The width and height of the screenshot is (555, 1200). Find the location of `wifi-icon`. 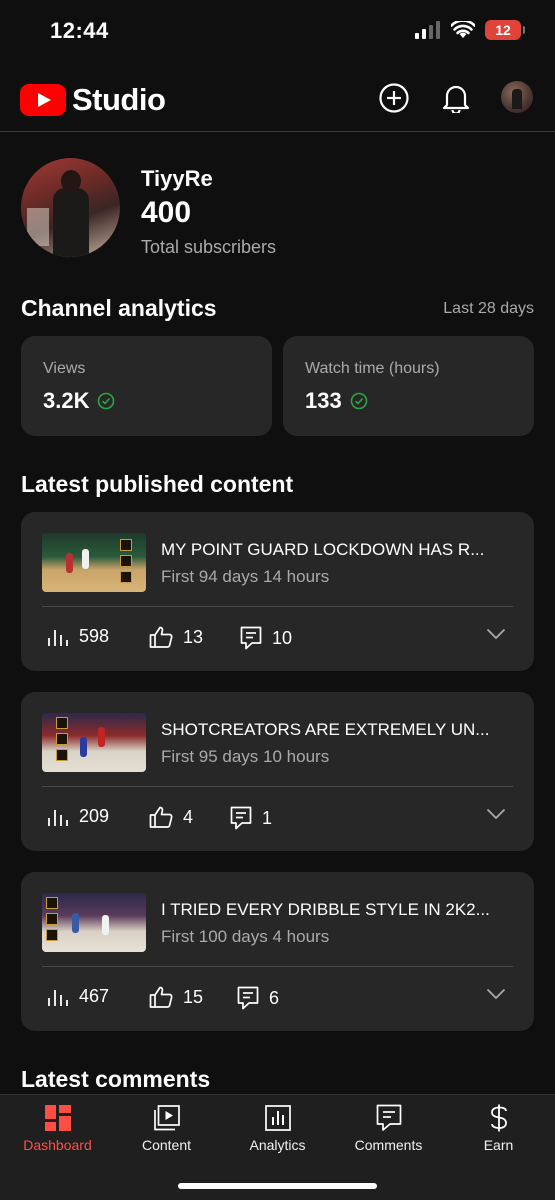

wifi-icon is located at coordinates (463, 29).